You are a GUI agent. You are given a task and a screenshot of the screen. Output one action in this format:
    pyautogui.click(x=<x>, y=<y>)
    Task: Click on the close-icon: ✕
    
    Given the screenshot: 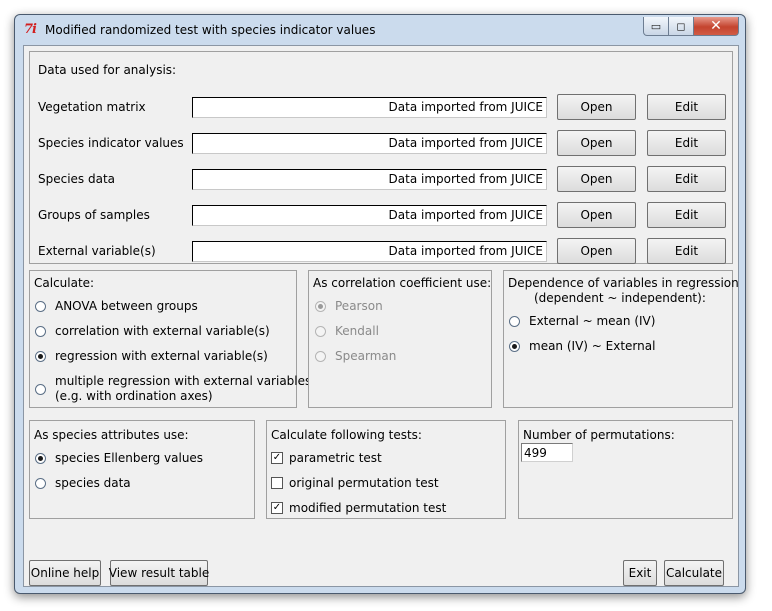 What is the action you would take?
    pyautogui.click(x=716, y=26)
    